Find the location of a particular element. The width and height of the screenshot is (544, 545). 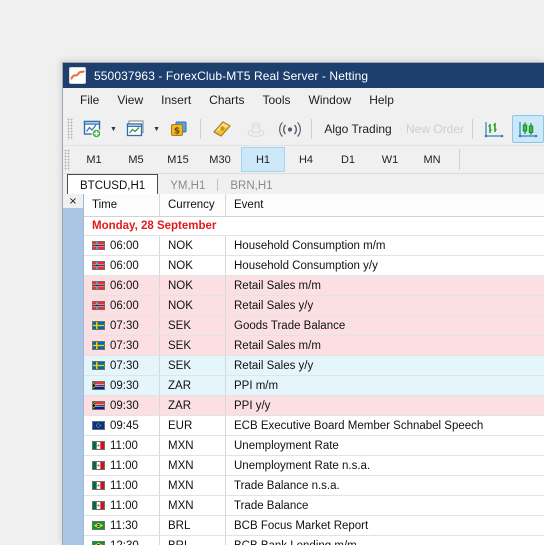

cell-time: 07:30 is located at coordinates (122, 345).